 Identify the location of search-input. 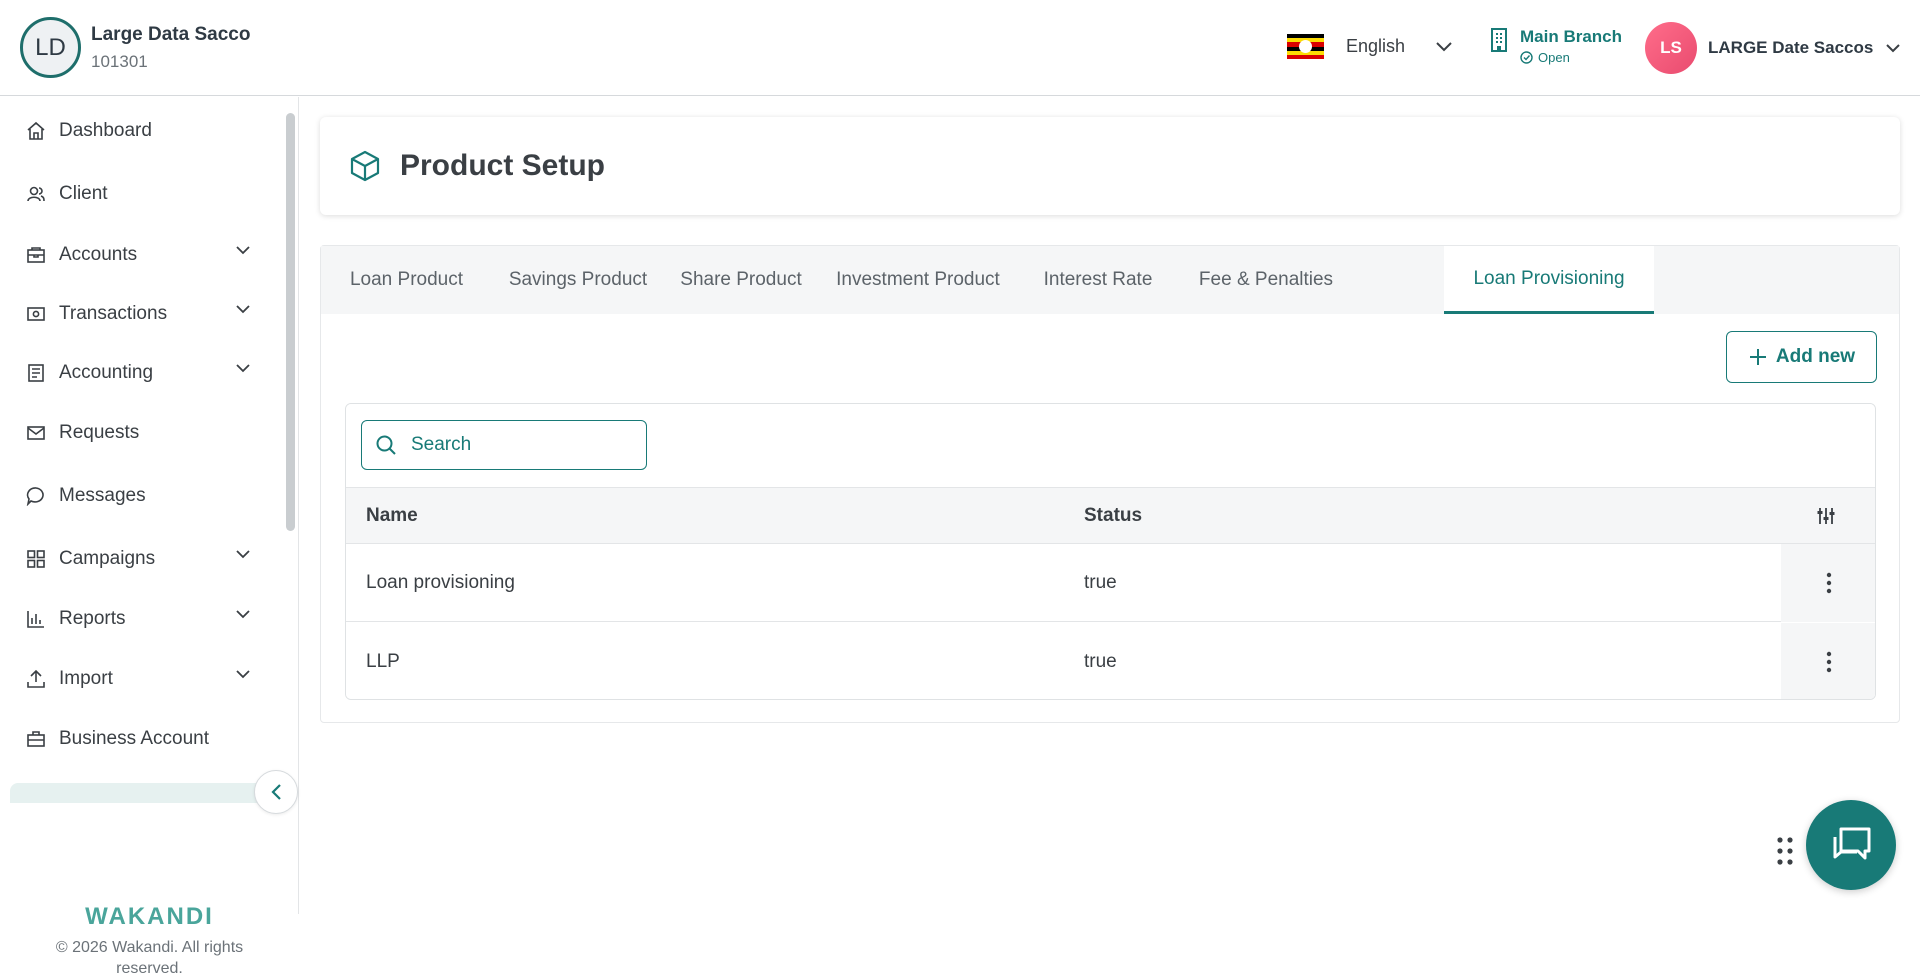
(521, 445).